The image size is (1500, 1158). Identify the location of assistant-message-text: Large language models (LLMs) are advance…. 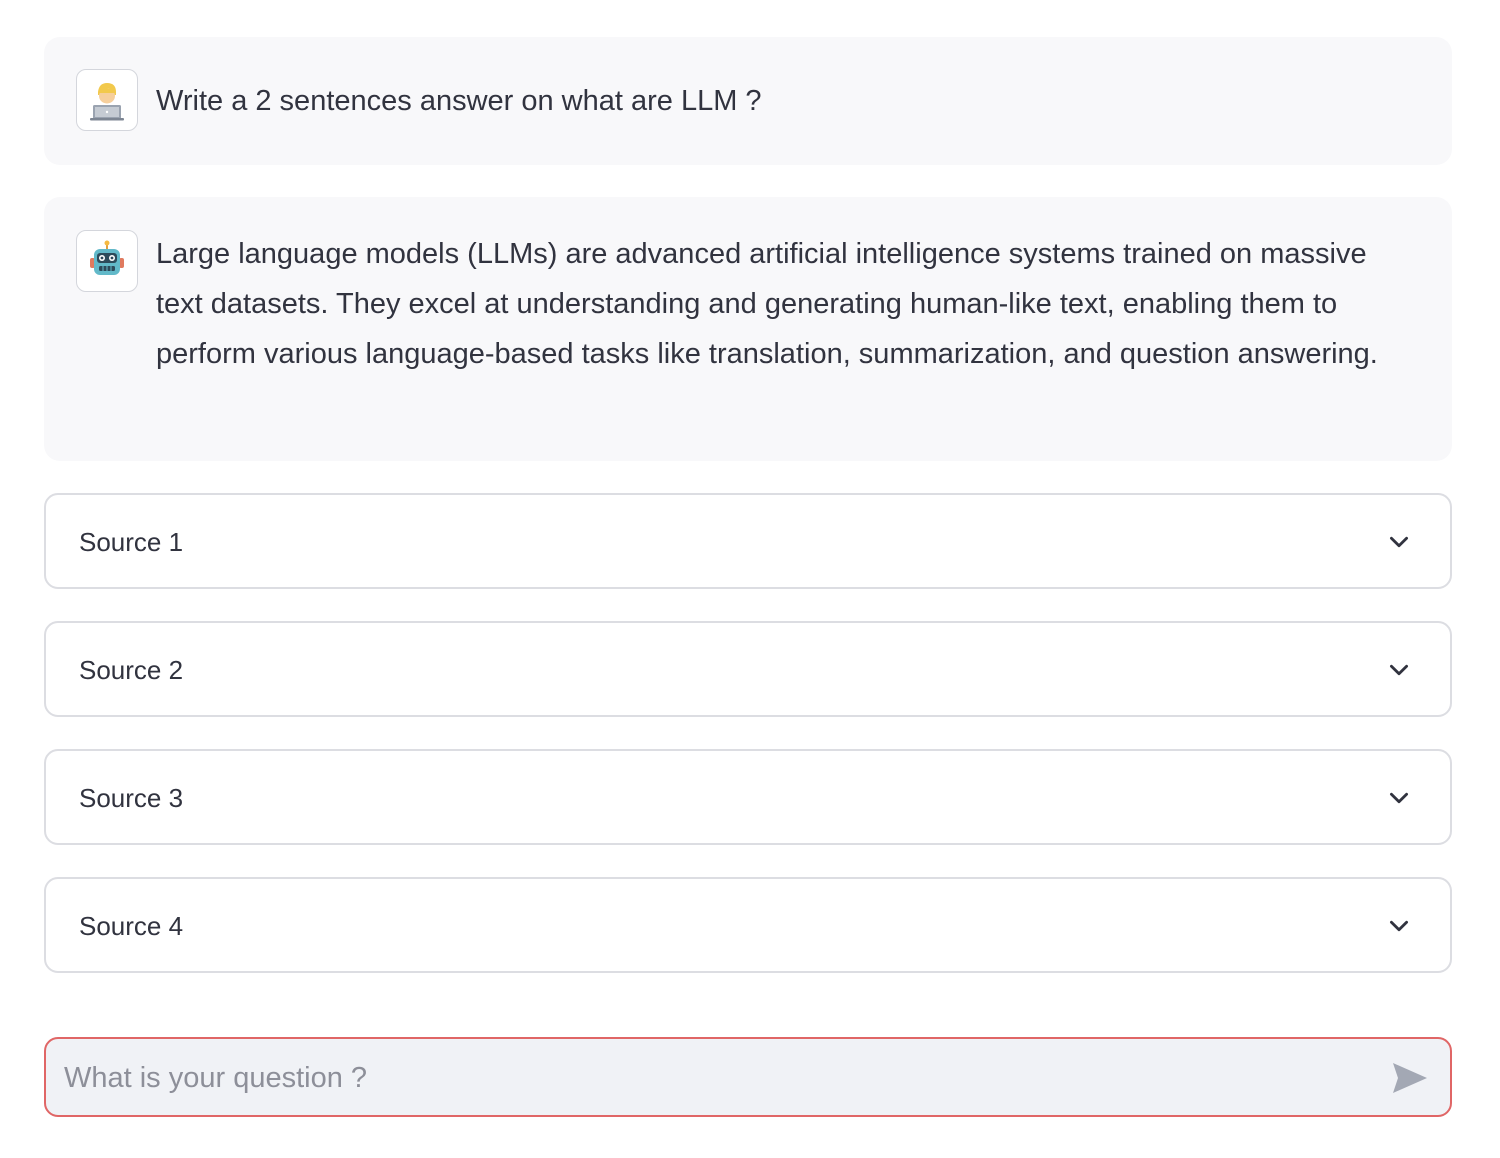
(767, 304).